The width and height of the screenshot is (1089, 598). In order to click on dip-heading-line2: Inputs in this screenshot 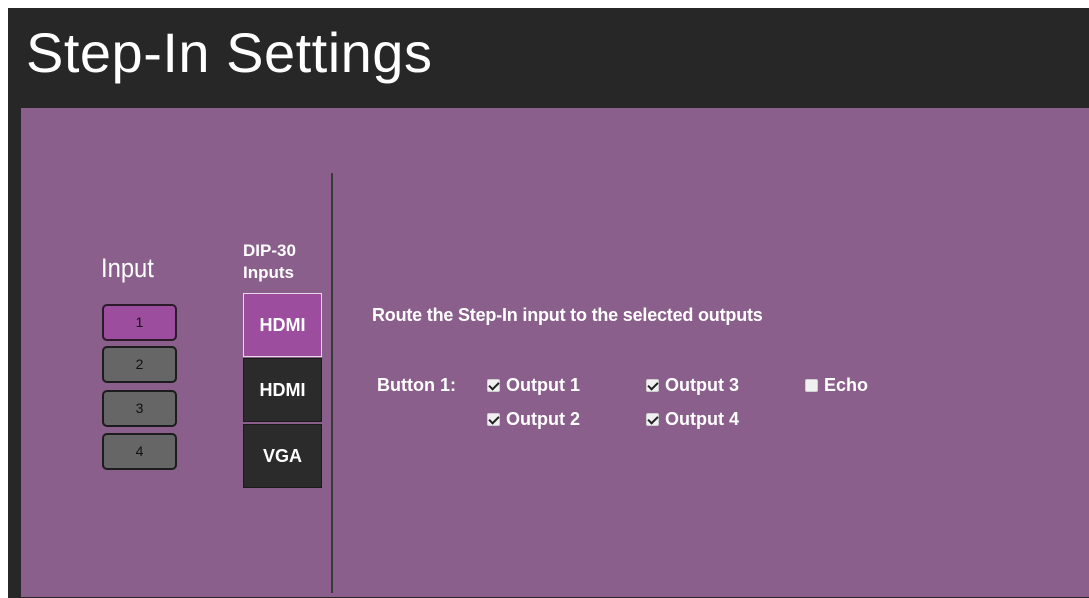, I will do `click(268, 272)`.